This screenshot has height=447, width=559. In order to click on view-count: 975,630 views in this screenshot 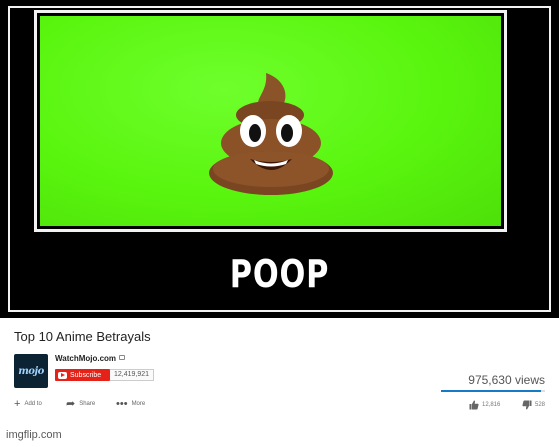, I will do `click(506, 380)`.